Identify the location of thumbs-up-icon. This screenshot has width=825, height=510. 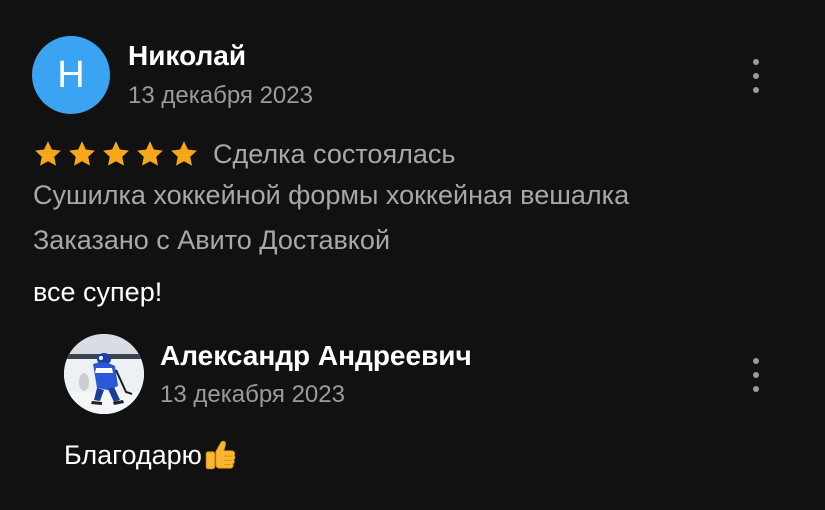
(220, 455).